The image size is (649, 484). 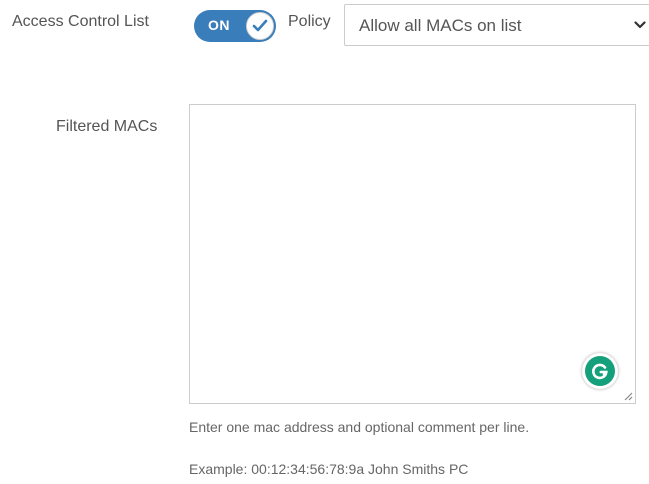 What do you see at coordinates (440, 25) in the screenshot?
I see `policy-selected-value: Allow all MACs on list` at bounding box center [440, 25].